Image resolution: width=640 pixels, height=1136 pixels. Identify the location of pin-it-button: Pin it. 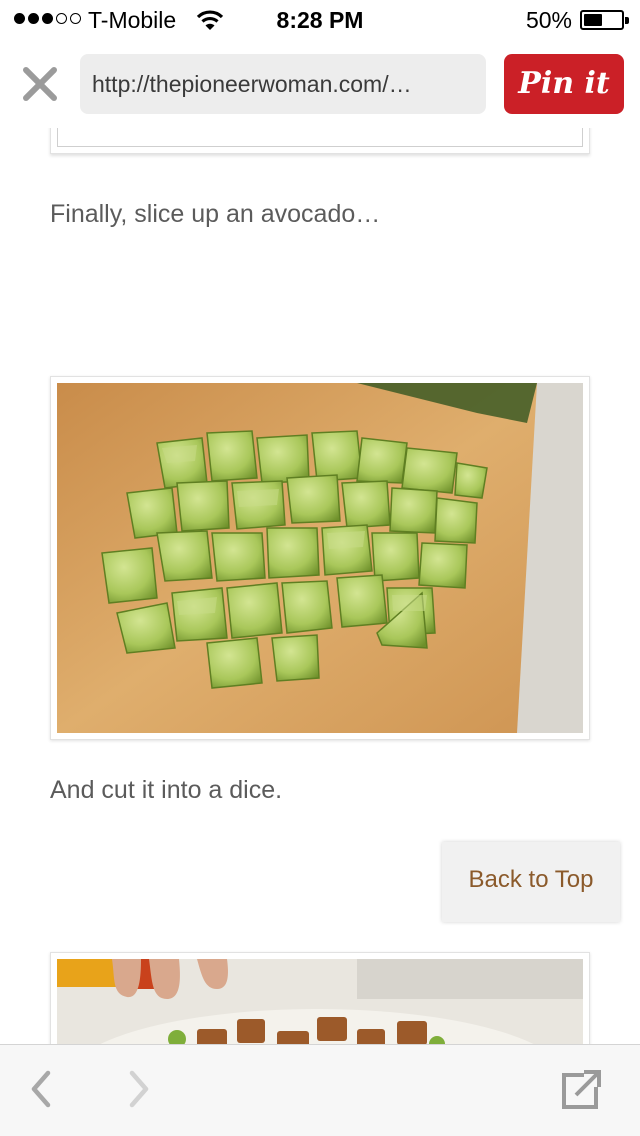
(564, 84).